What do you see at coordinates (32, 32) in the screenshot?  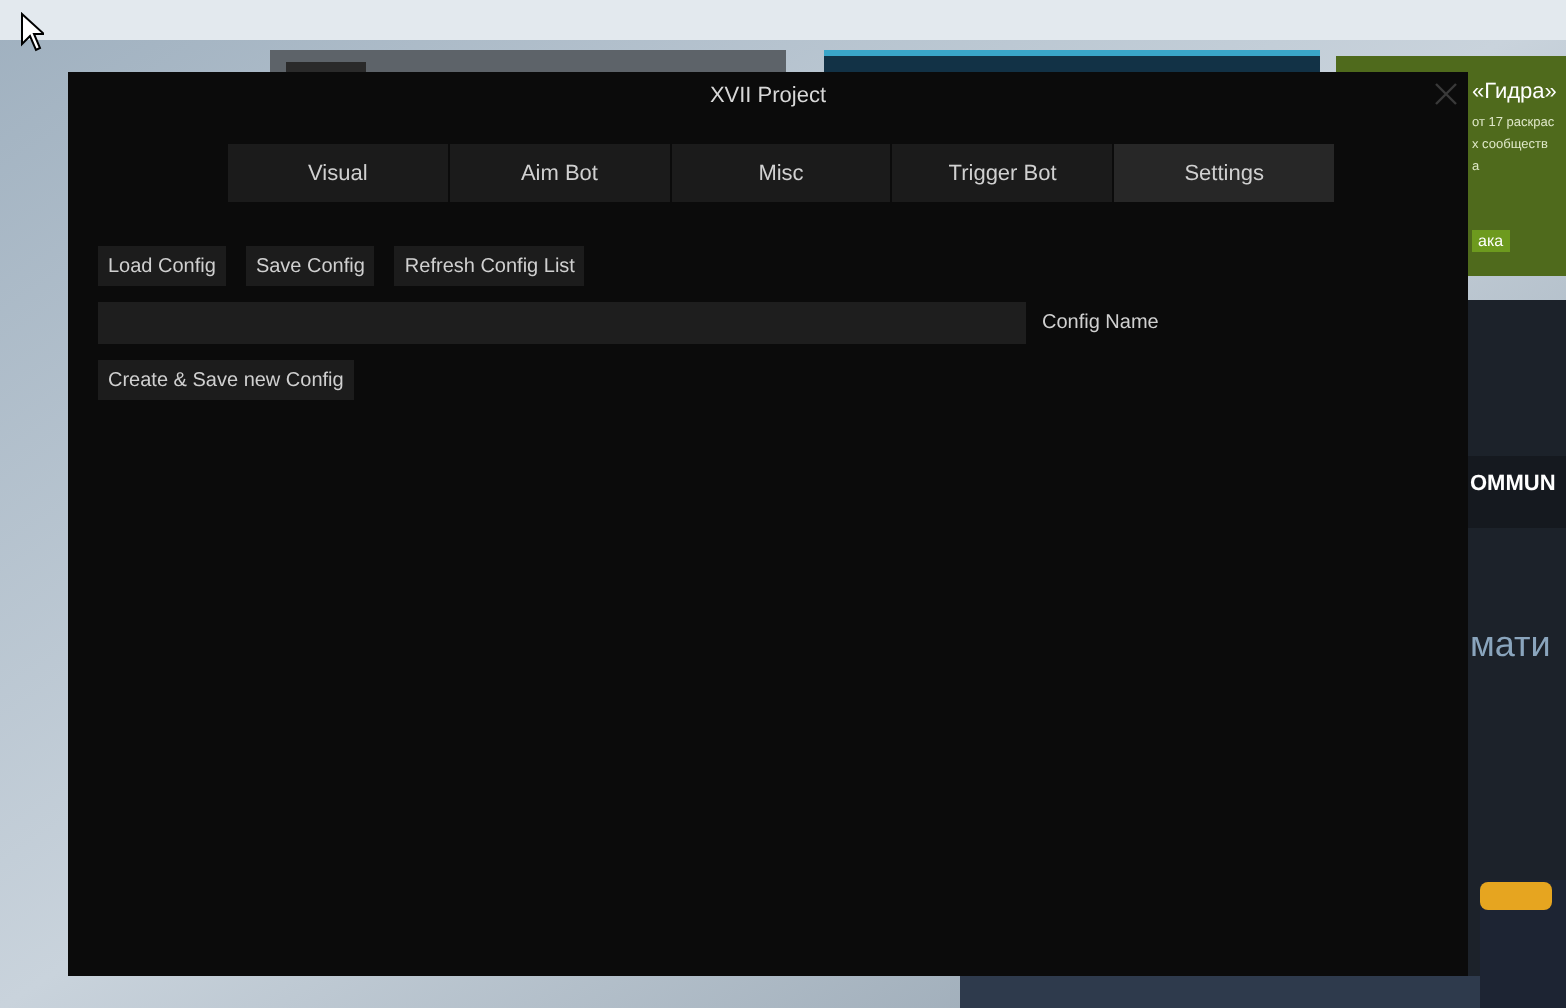 I see `cursor-icon` at bounding box center [32, 32].